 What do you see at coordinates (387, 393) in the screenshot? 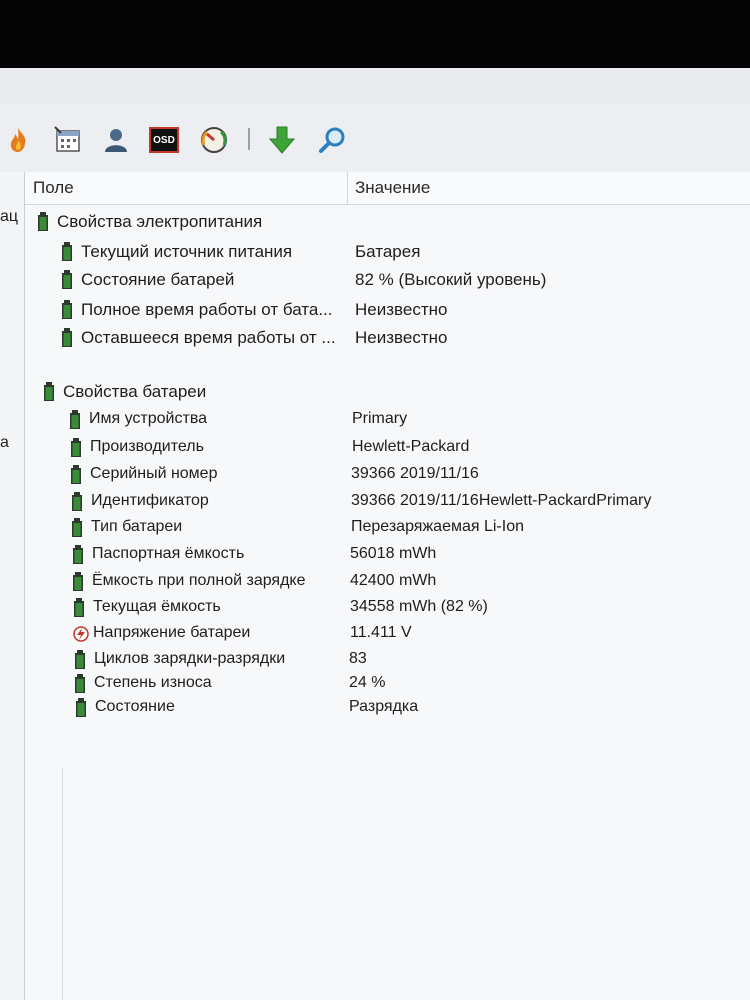
I see `section-header: Свойства батареи` at bounding box center [387, 393].